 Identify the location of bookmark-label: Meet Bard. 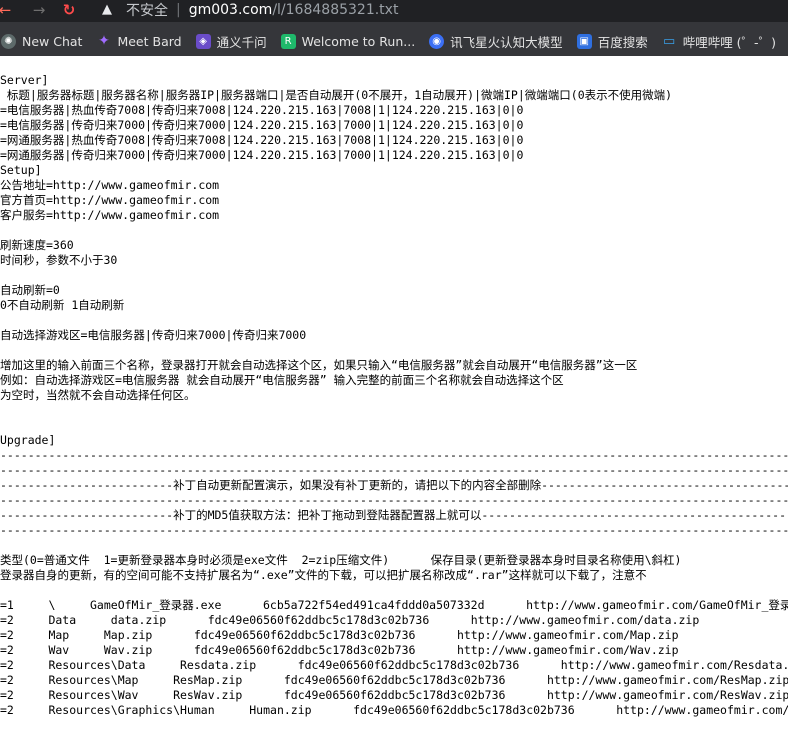
(149, 41).